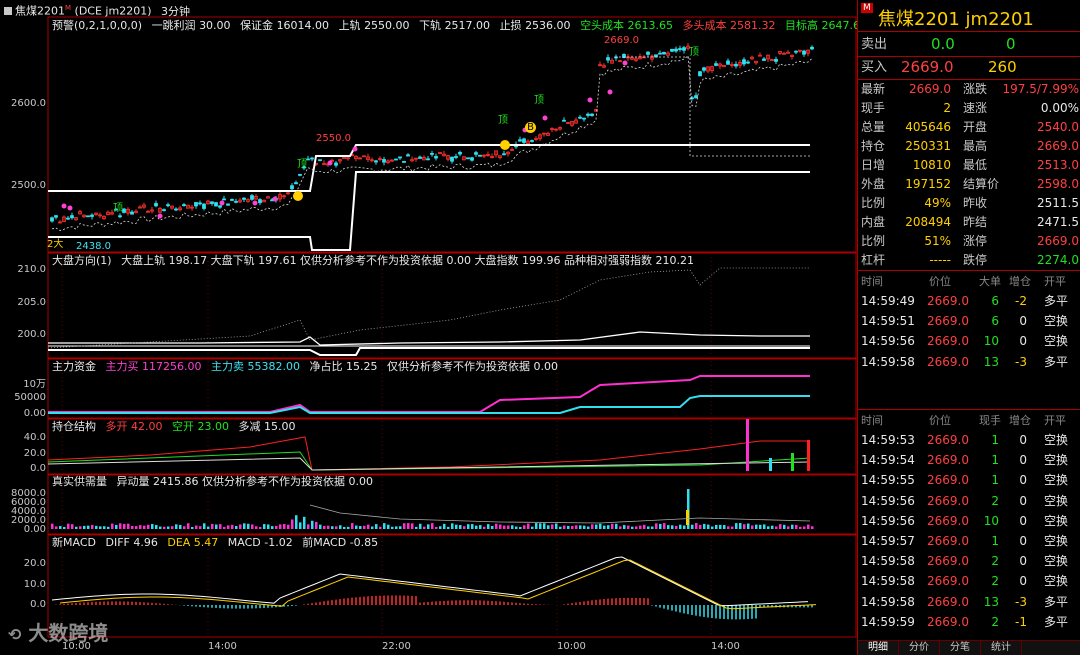 This screenshot has width=1080, height=655. Describe the element at coordinates (31, 302) in the screenshot. I see `p2-tick-205: 205.0` at that location.